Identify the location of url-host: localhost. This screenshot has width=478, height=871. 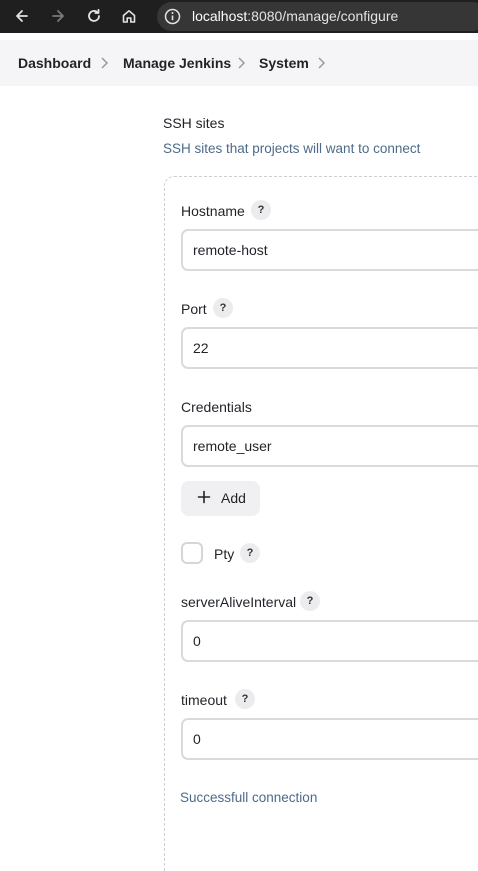
(220, 16).